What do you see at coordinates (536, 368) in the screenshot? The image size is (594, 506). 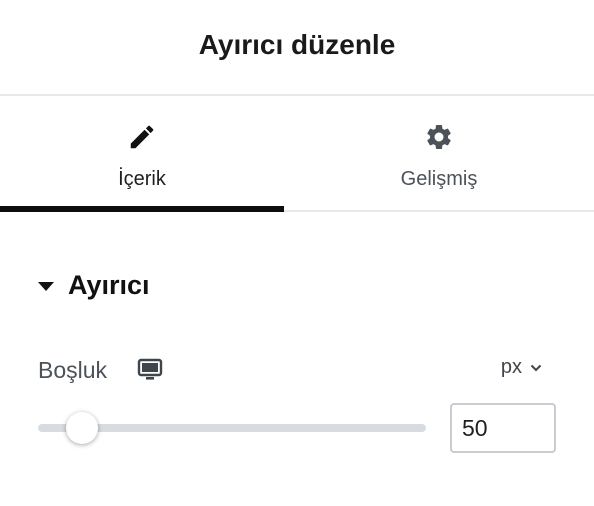 I see `chevron-down-icon` at bounding box center [536, 368].